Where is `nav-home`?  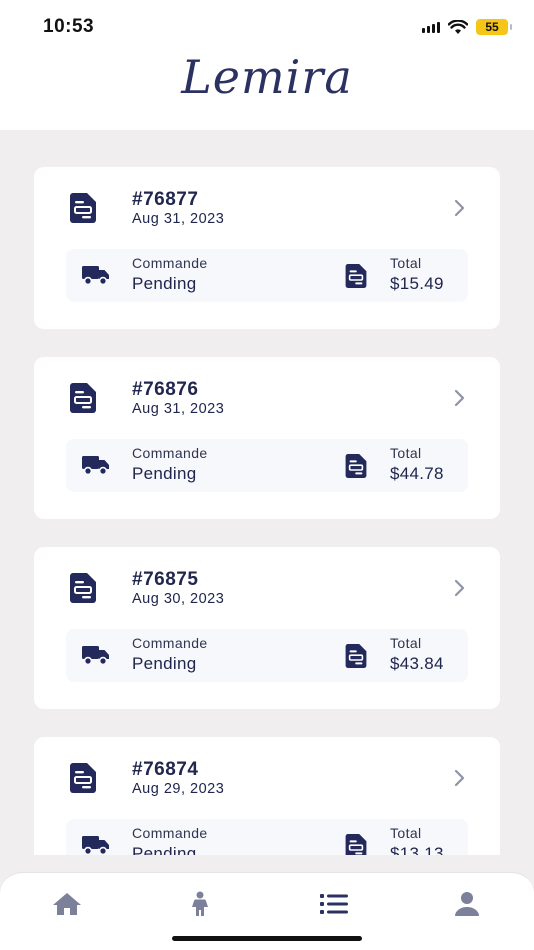
nav-home is located at coordinates (67, 904).